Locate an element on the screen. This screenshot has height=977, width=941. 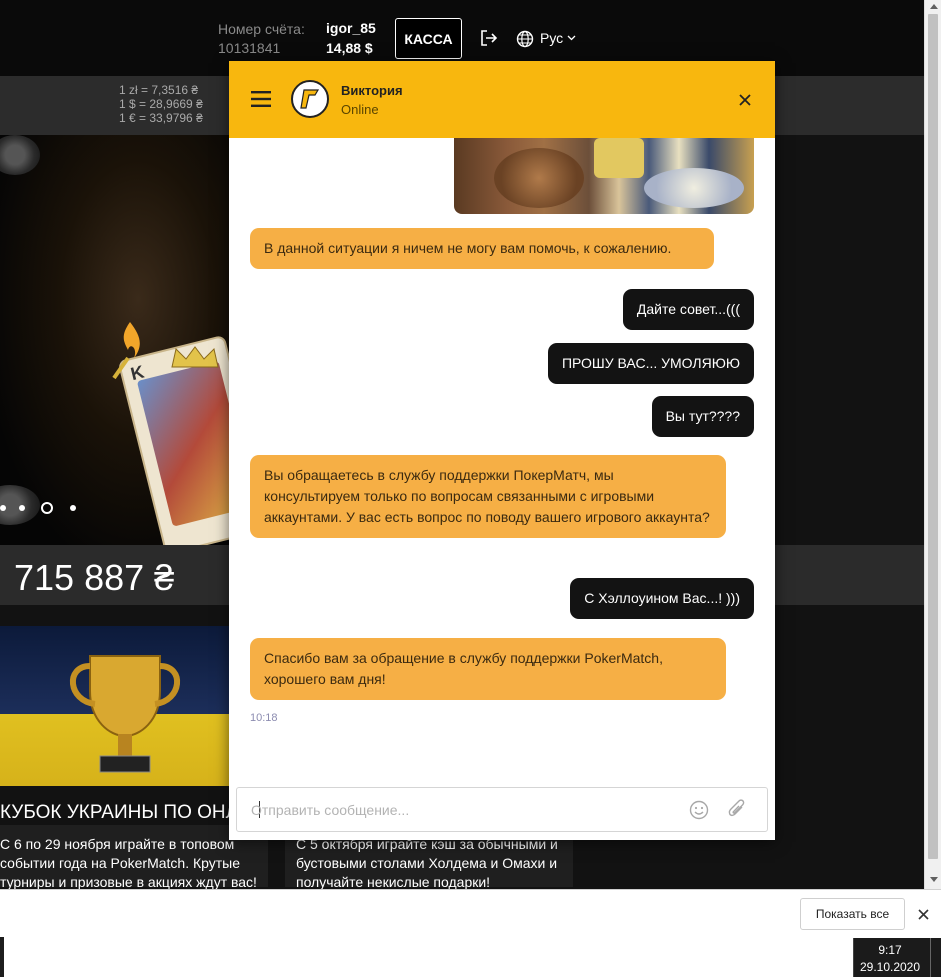
system-clock: 9:17 29.10.2020 is located at coordinates (897, 957).